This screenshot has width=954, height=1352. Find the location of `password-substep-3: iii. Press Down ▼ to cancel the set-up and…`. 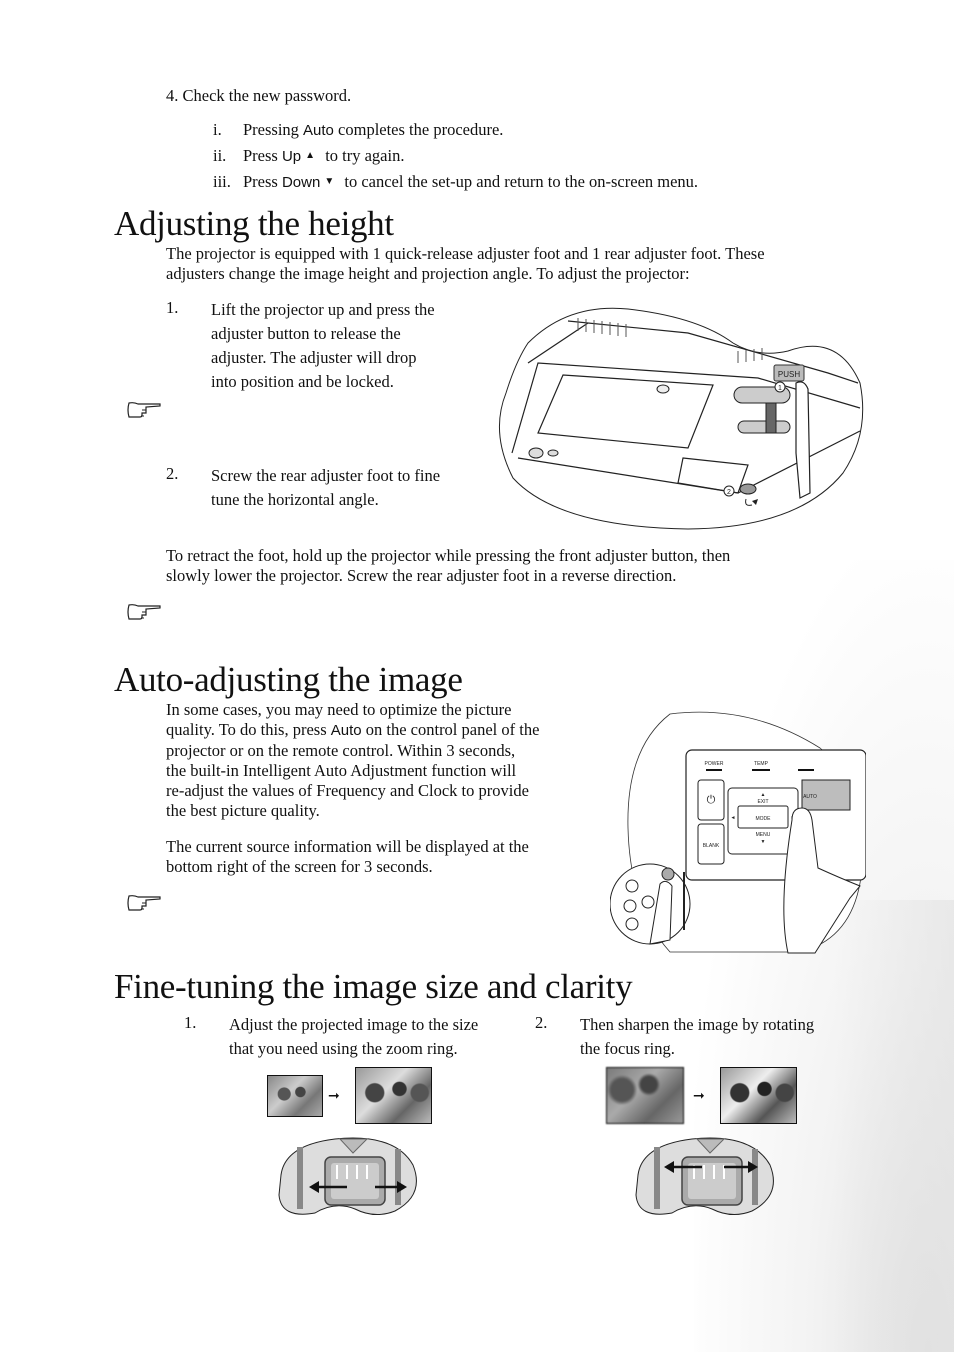

password-substep-3: iii. Press Down ▼ to cancel the set-up and… is located at coordinates (456, 181).